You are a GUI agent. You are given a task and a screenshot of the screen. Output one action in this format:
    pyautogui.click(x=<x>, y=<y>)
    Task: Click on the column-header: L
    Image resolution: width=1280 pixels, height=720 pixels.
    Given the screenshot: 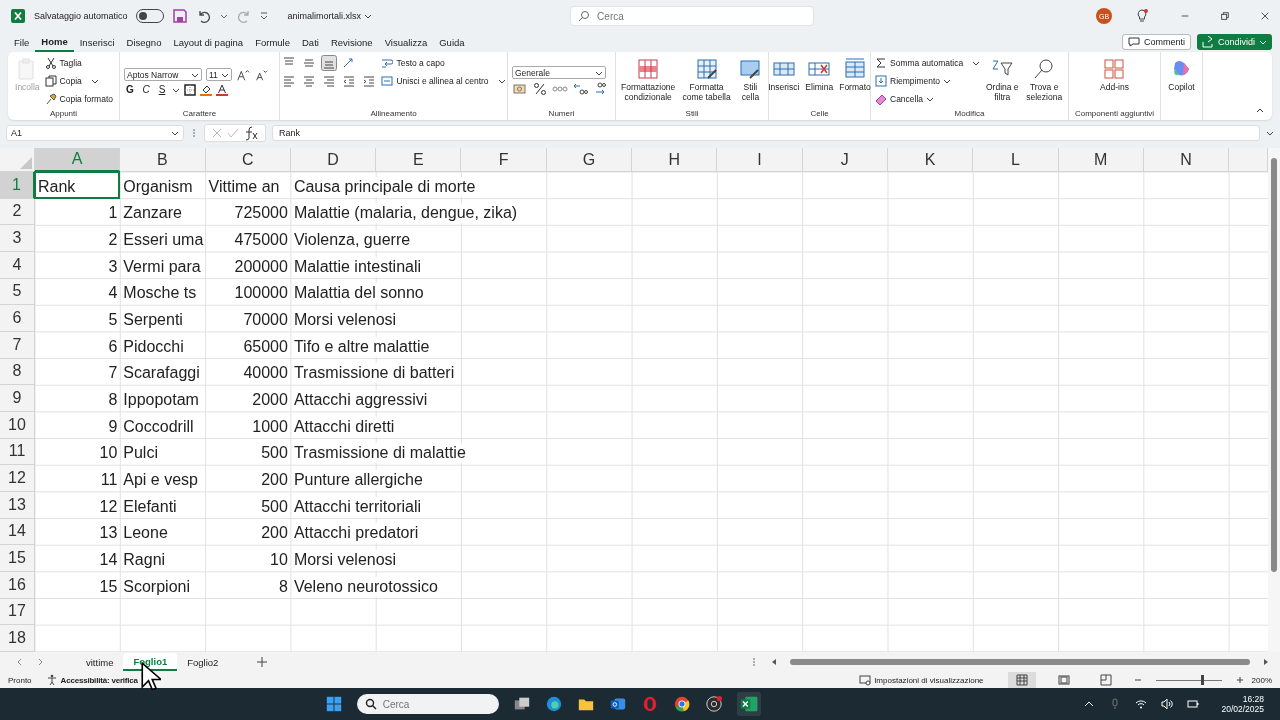 What is the action you would take?
    pyautogui.click(x=1016, y=160)
    